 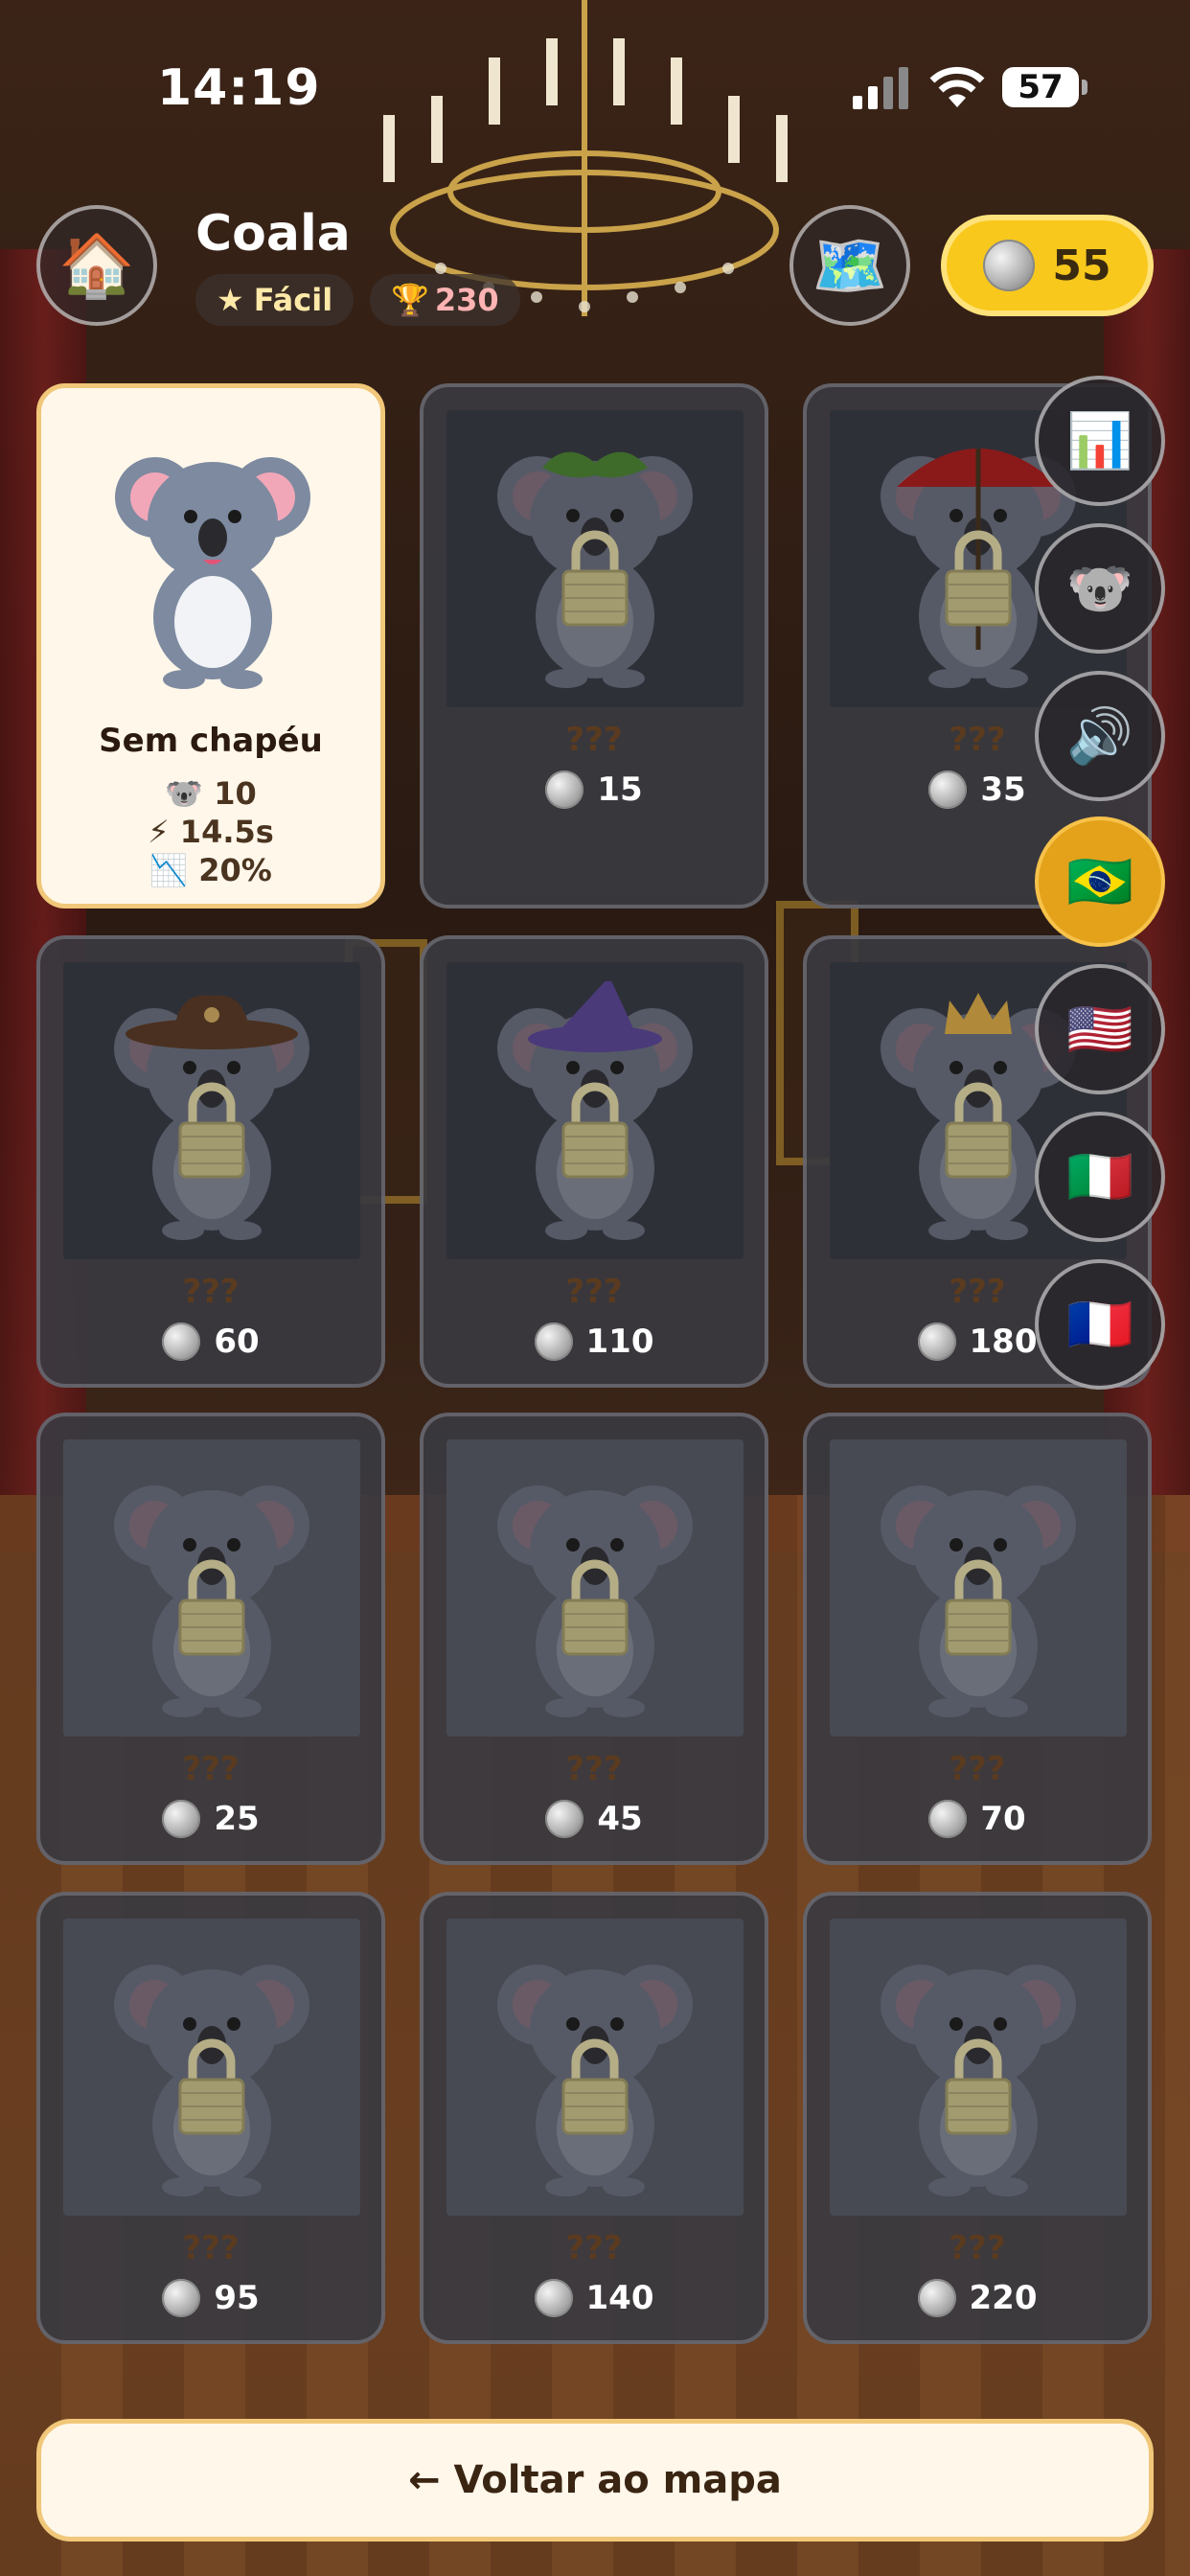 I want to click on battery-indicator: 57, so click(x=1044, y=87).